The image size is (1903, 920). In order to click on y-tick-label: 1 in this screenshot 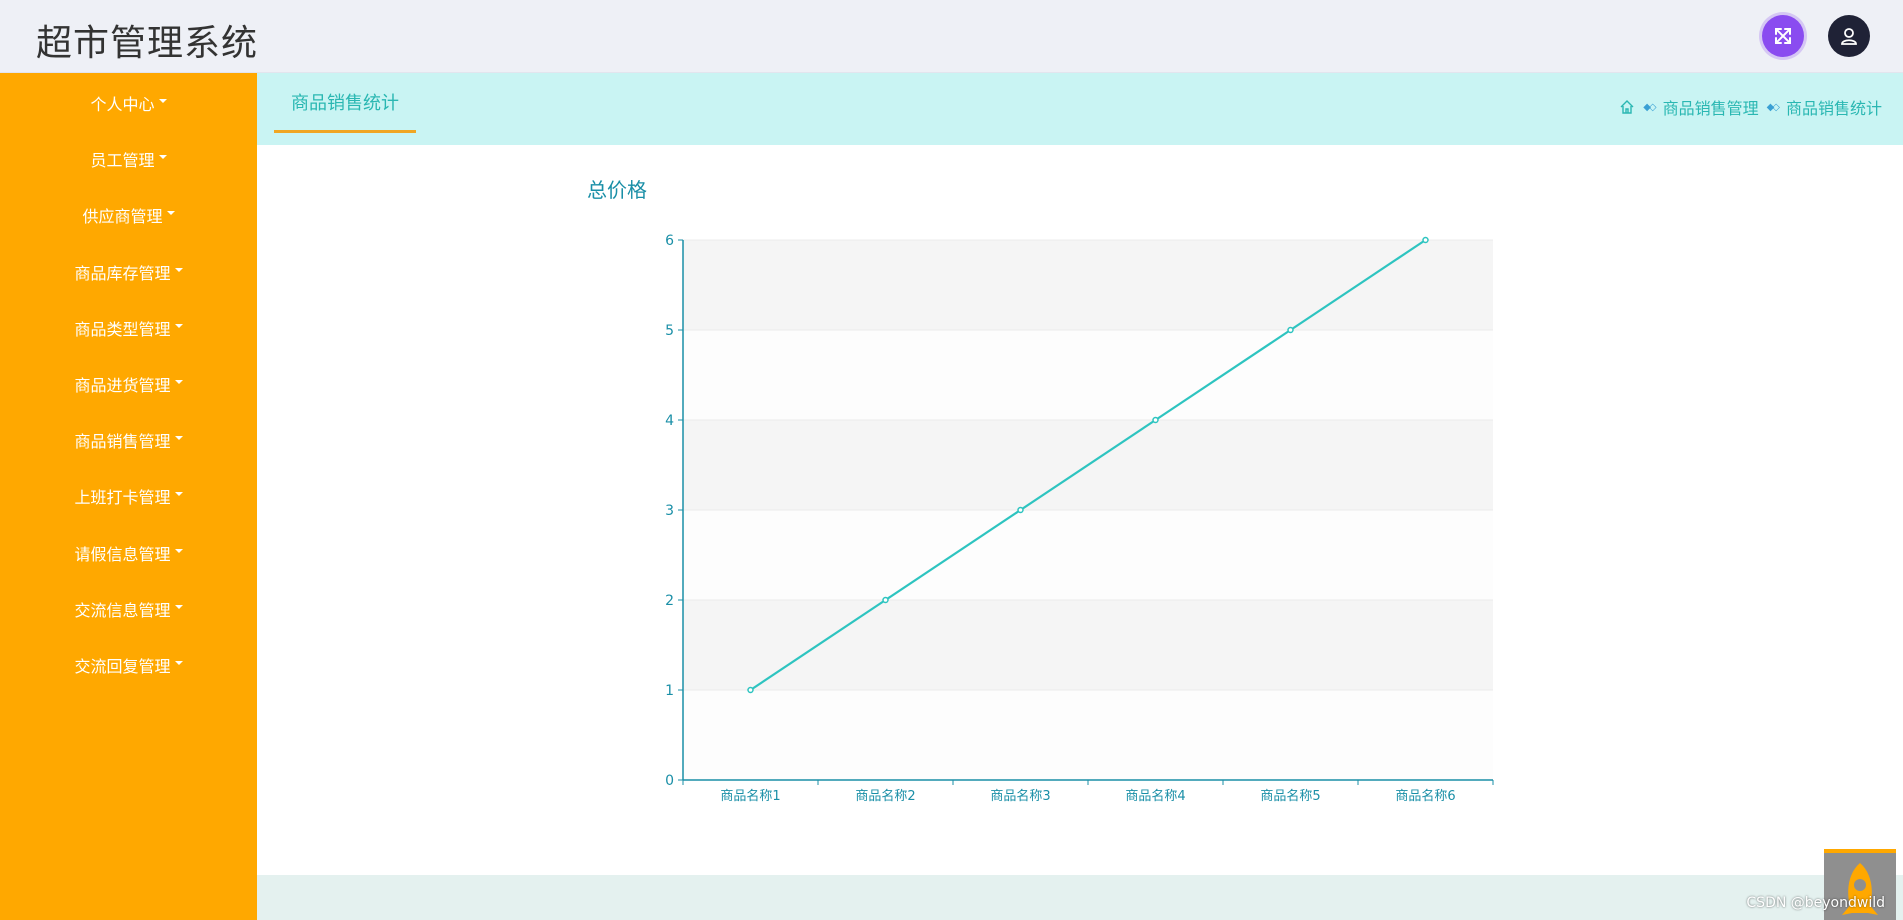, I will do `click(669, 691)`.